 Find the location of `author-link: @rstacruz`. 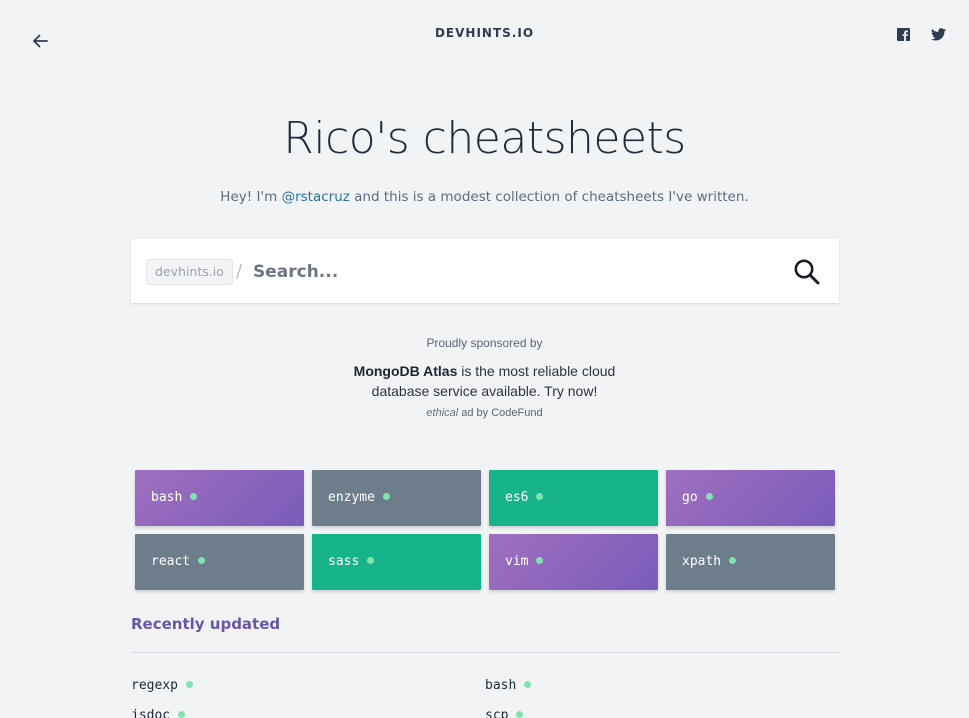

author-link: @rstacruz is located at coordinates (316, 197).